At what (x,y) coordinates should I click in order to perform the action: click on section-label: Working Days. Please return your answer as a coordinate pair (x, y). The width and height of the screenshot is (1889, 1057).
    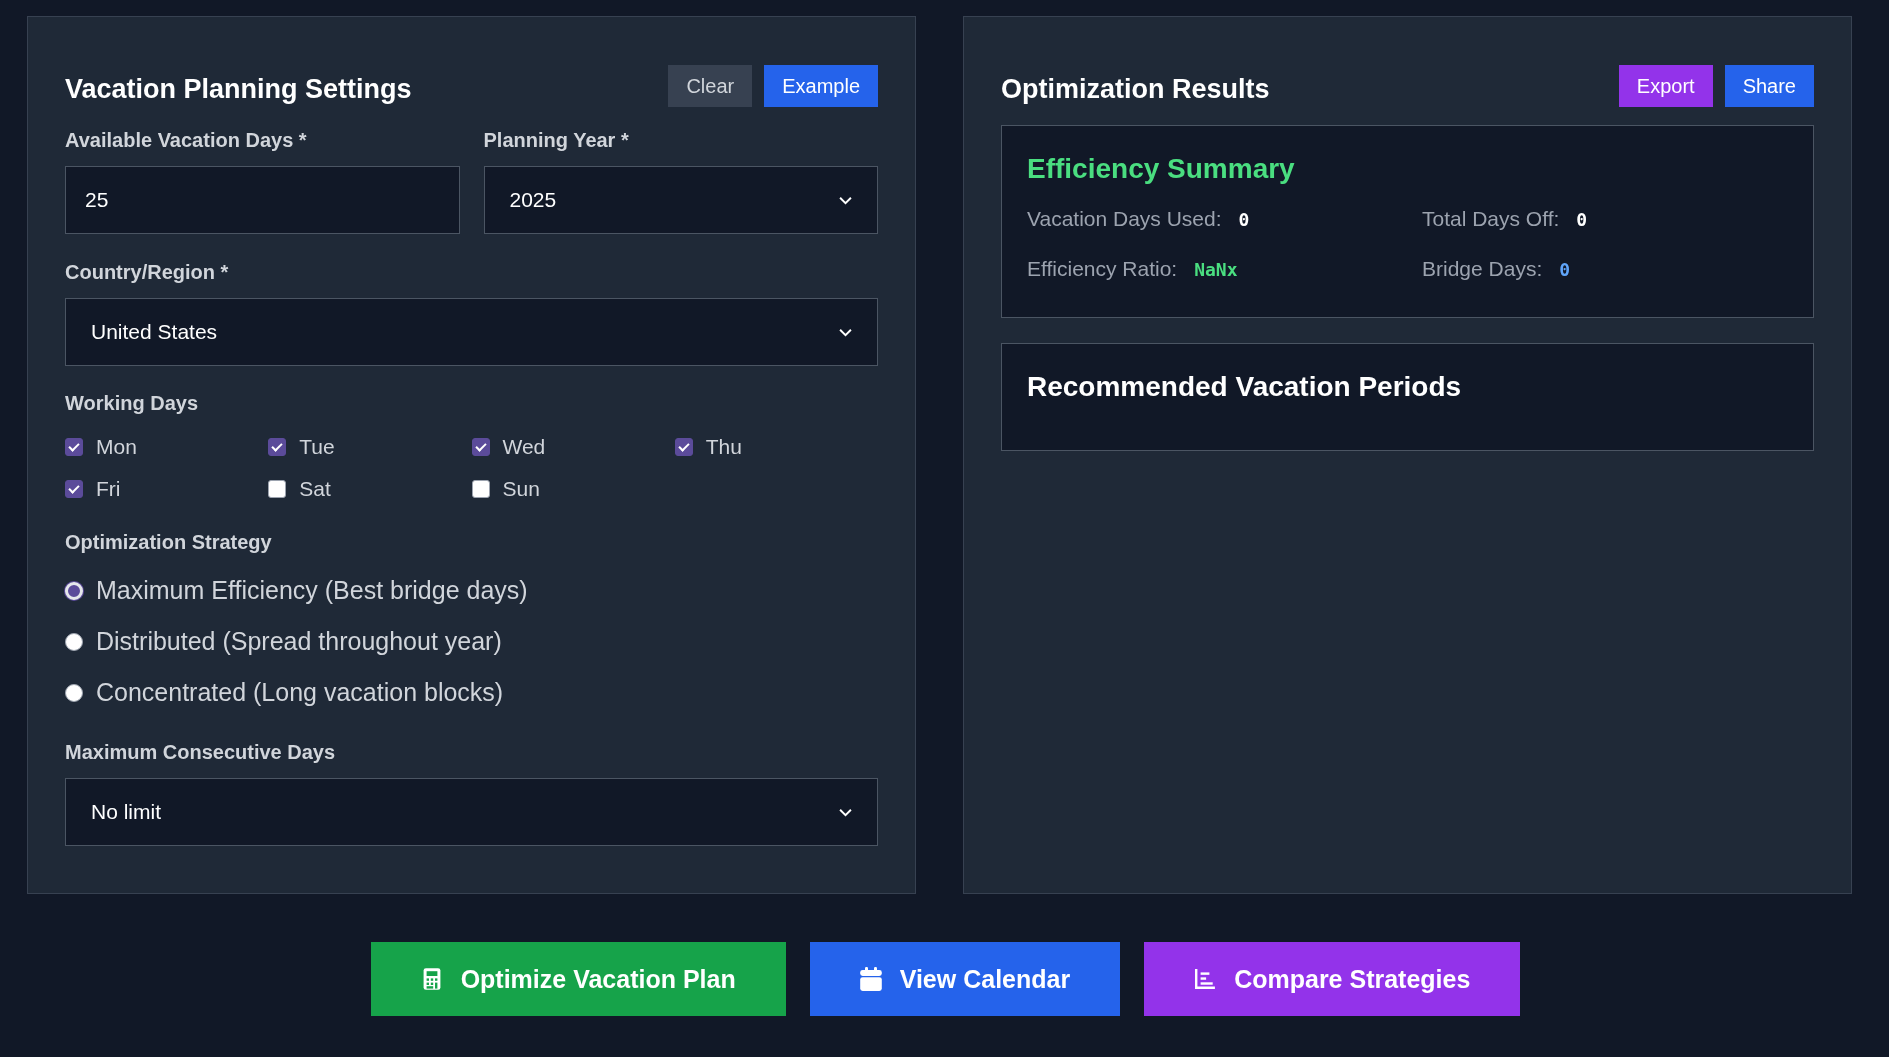
    Looking at the image, I should click on (131, 403).